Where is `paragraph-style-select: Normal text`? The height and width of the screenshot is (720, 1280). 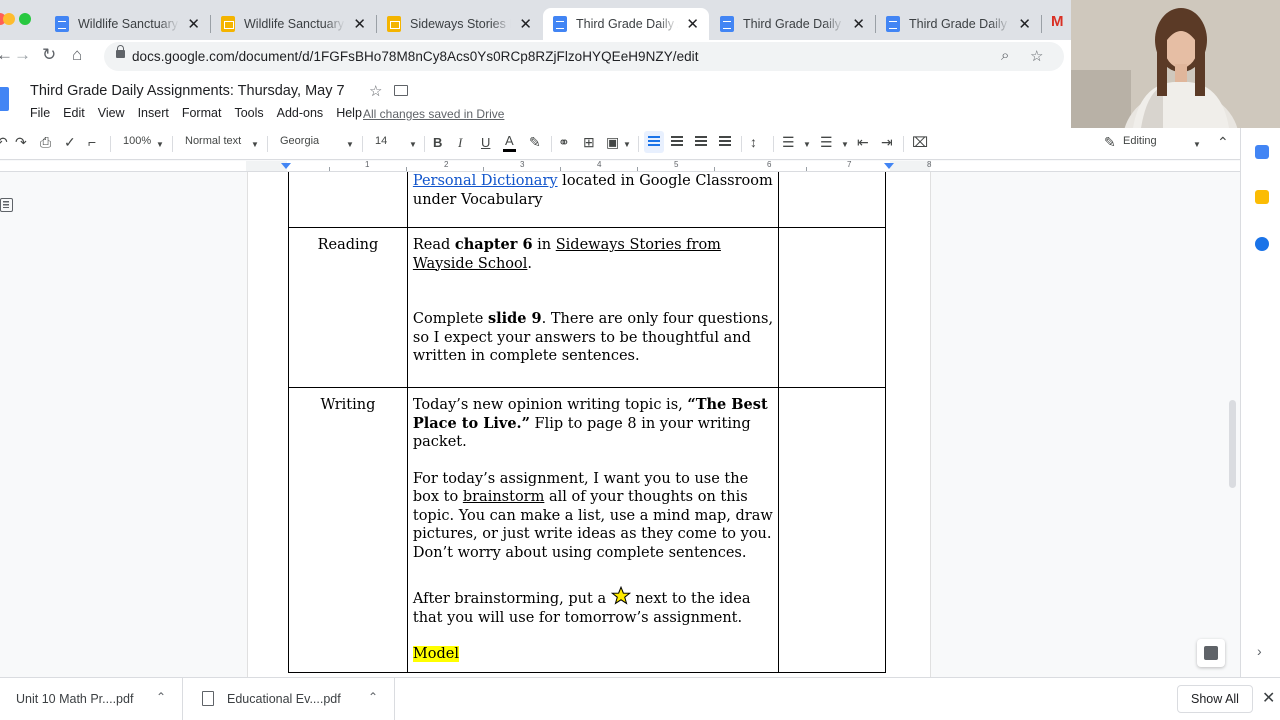
paragraph-style-select: Normal text is located at coordinates (213, 141).